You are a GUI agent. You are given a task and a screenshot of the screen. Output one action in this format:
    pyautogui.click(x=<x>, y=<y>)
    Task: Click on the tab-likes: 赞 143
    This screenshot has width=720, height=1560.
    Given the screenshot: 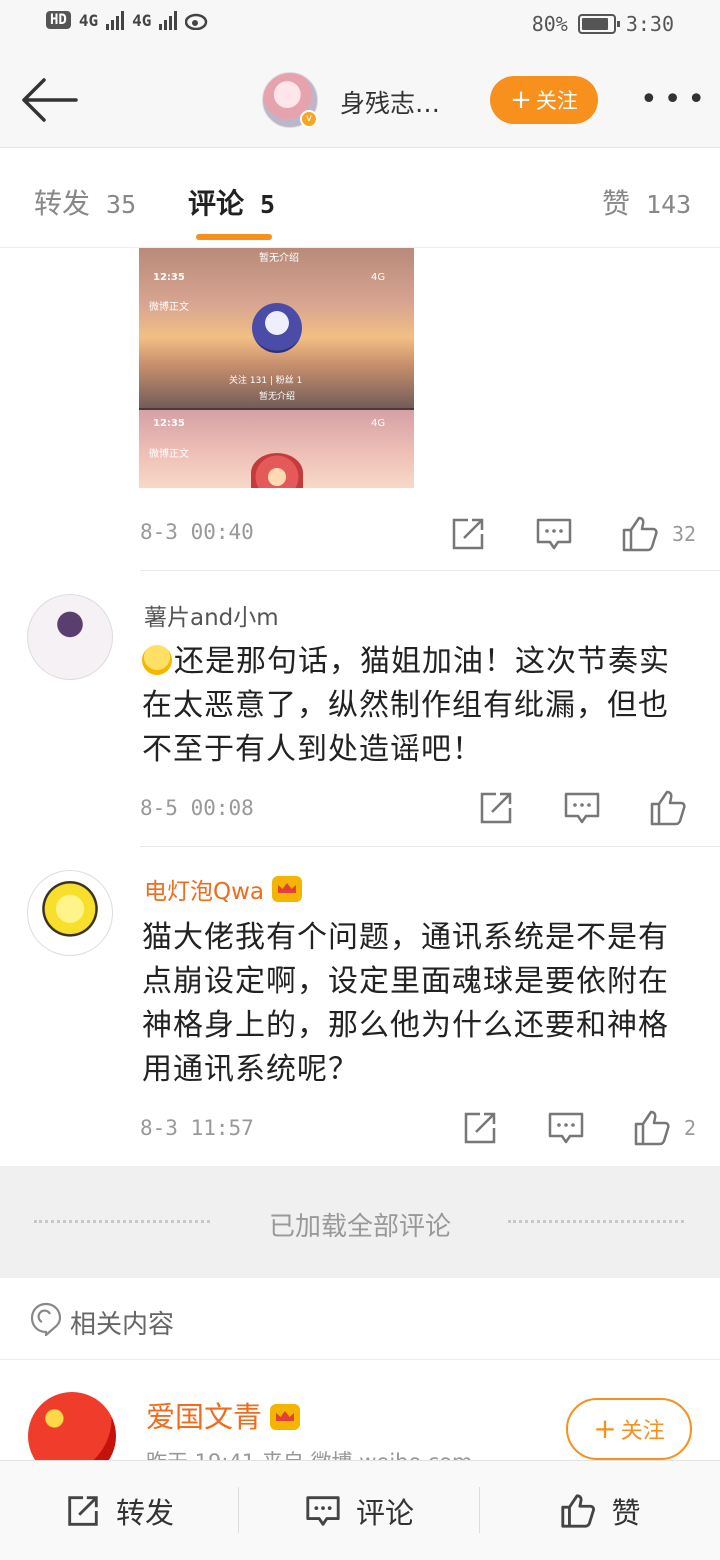 What is the action you would take?
    pyautogui.click(x=646, y=202)
    